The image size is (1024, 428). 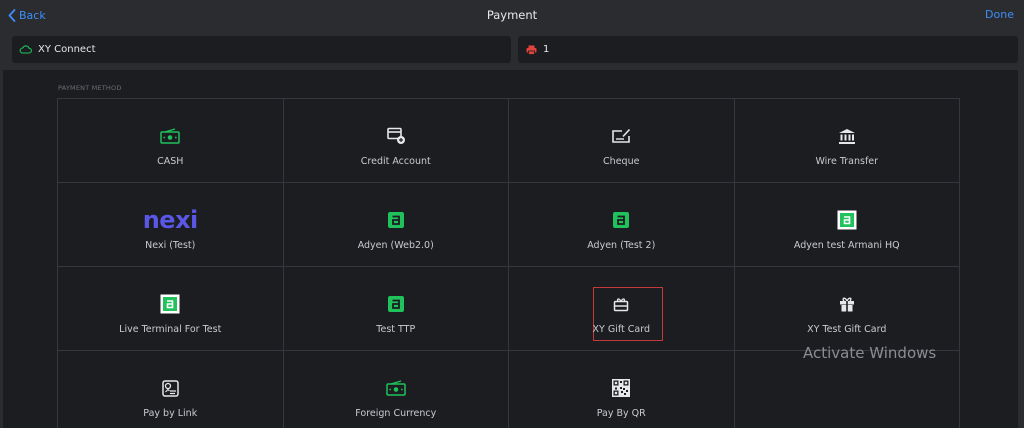 What do you see at coordinates (90, 88) in the screenshot?
I see `section-label: PAYMENT METHOD` at bounding box center [90, 88].